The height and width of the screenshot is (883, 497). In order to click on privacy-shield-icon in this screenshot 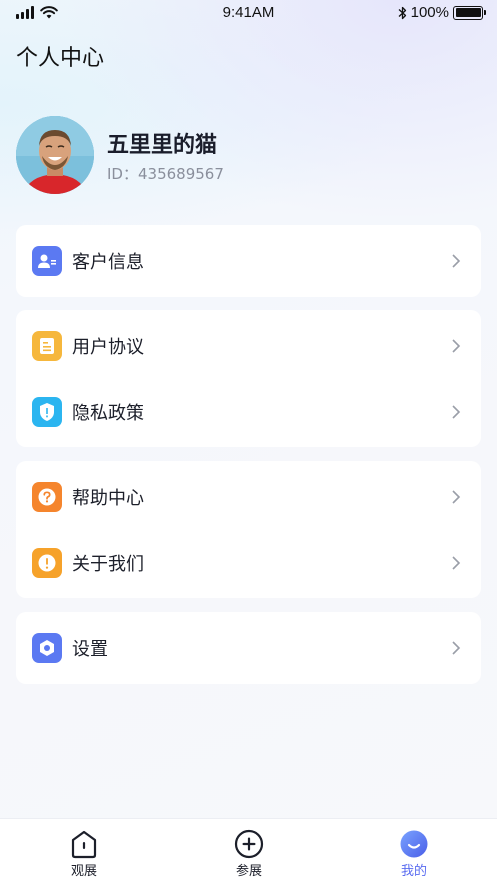, I will do `click(47, 412)`.